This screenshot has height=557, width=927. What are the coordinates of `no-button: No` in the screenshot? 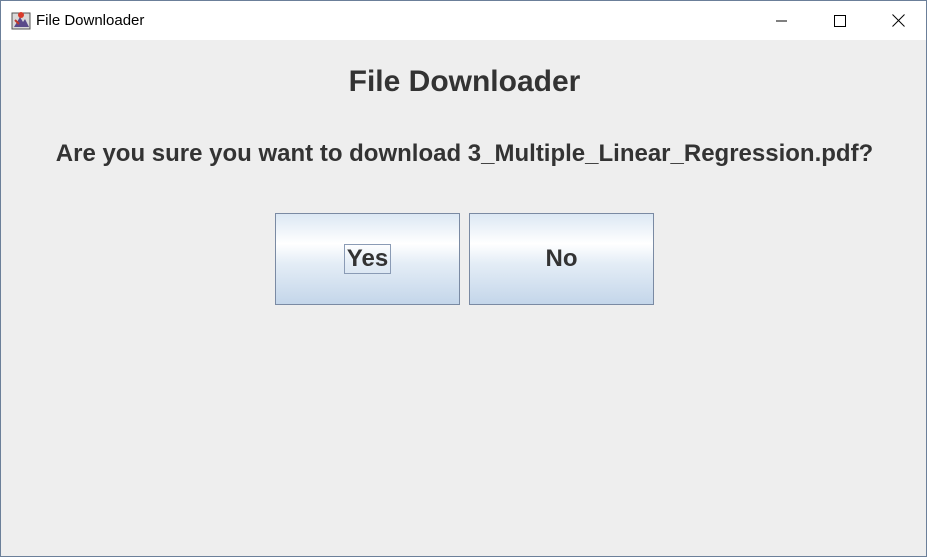 It's located at (561, 259).